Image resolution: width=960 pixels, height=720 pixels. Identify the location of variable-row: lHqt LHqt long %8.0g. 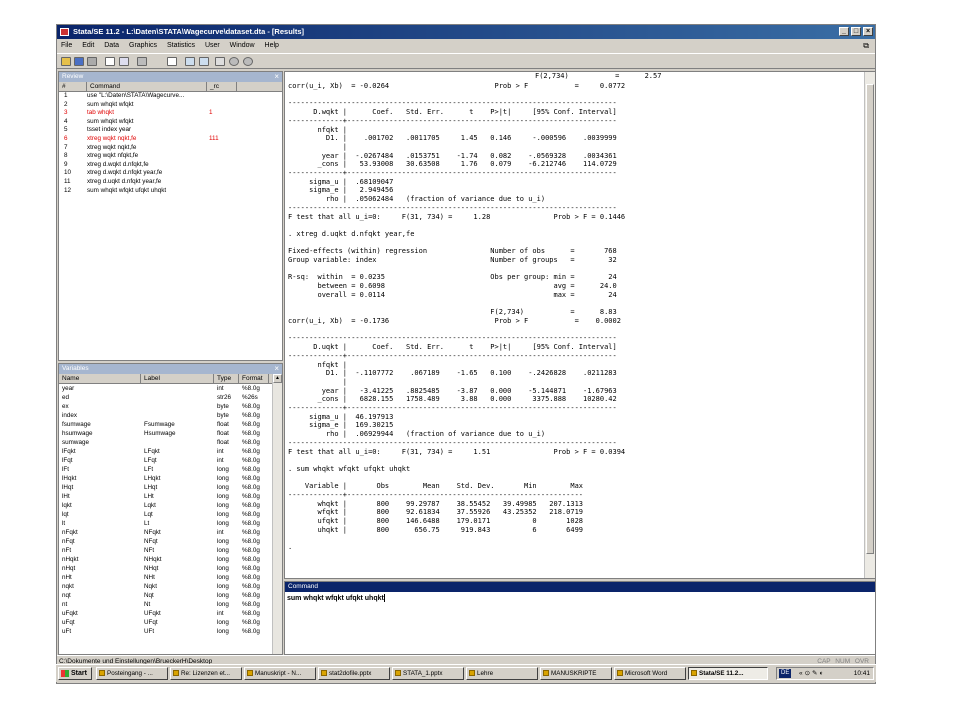
(170, 487).